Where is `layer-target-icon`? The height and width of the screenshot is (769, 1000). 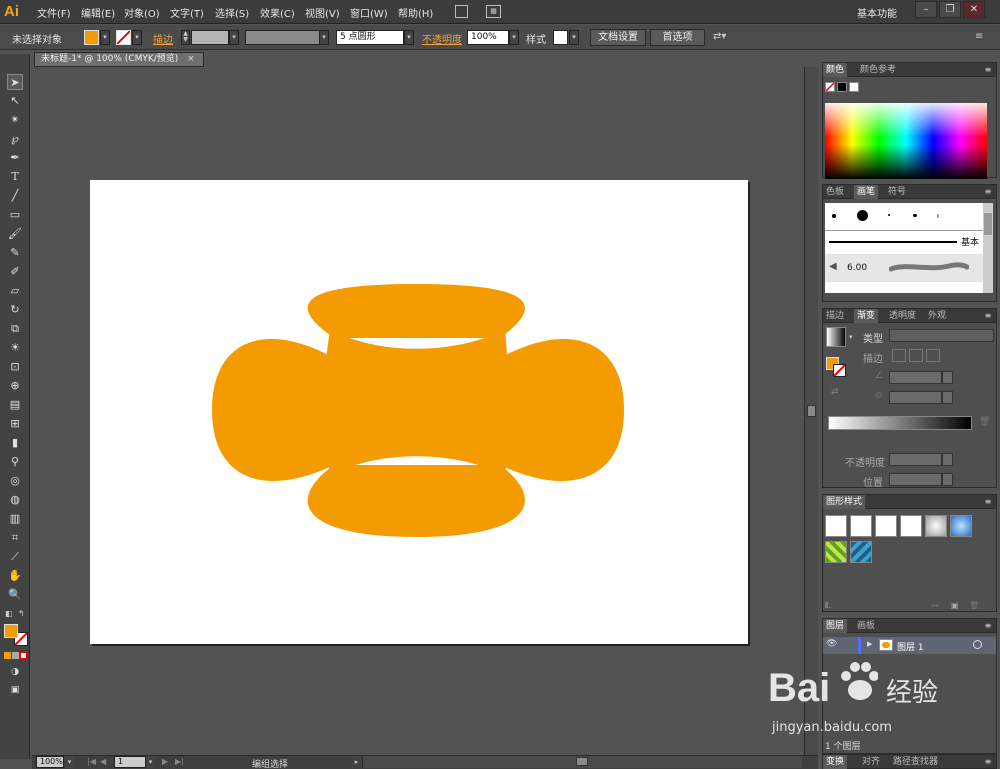
layer-target-icon is located at coordinates (977, 644).